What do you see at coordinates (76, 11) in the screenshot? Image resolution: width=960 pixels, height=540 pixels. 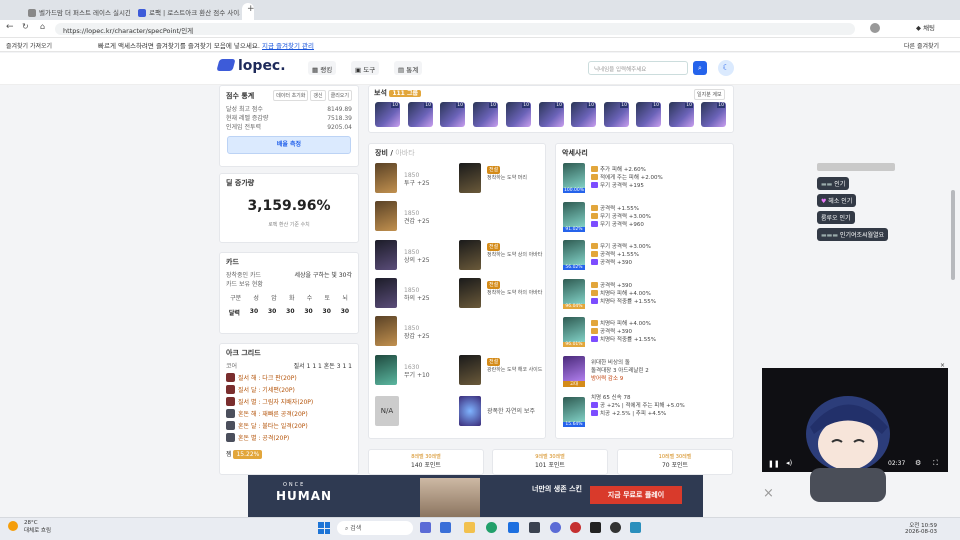 I see `browser-tab: 벨가드맘 더 퍼스트 레이스 실시간` at bounding box center [76, 11].